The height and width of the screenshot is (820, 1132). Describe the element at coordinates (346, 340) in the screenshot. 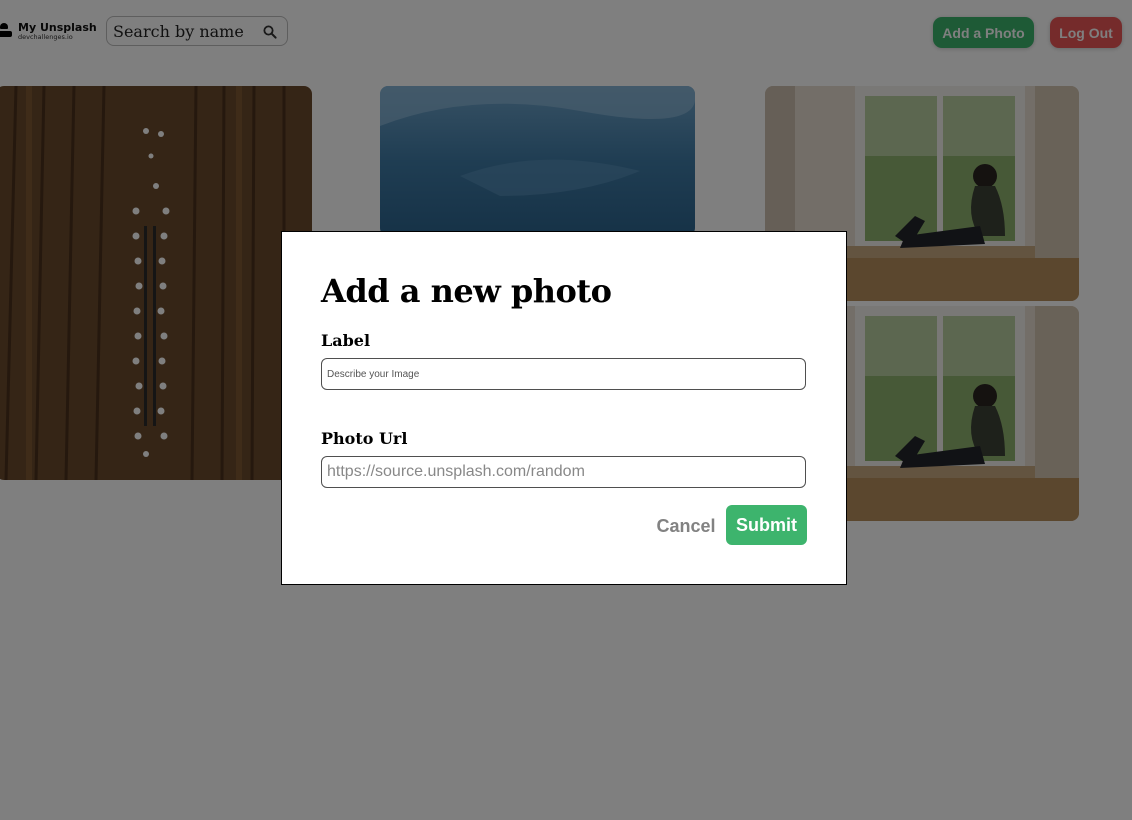

I see `label-field-label: Label` at that location.